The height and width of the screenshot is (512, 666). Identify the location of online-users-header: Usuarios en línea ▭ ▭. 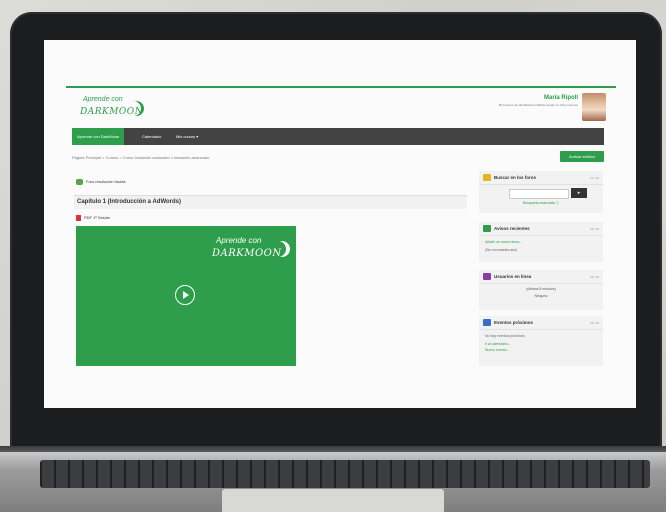
(541, 277).